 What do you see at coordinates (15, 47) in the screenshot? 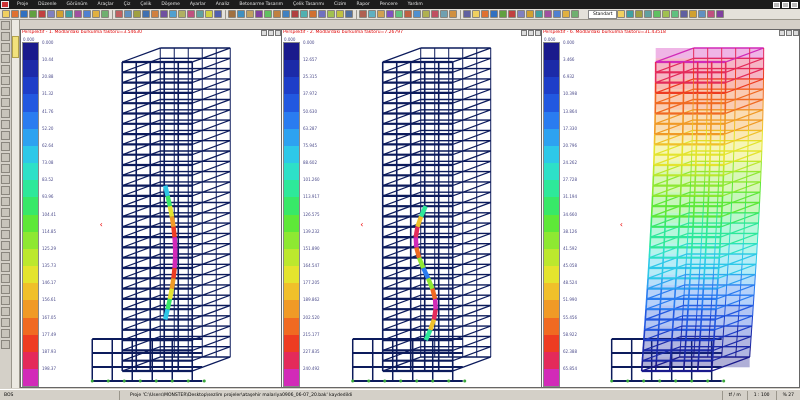
I see `side-panel-handle` at bounding box center [15, 47].